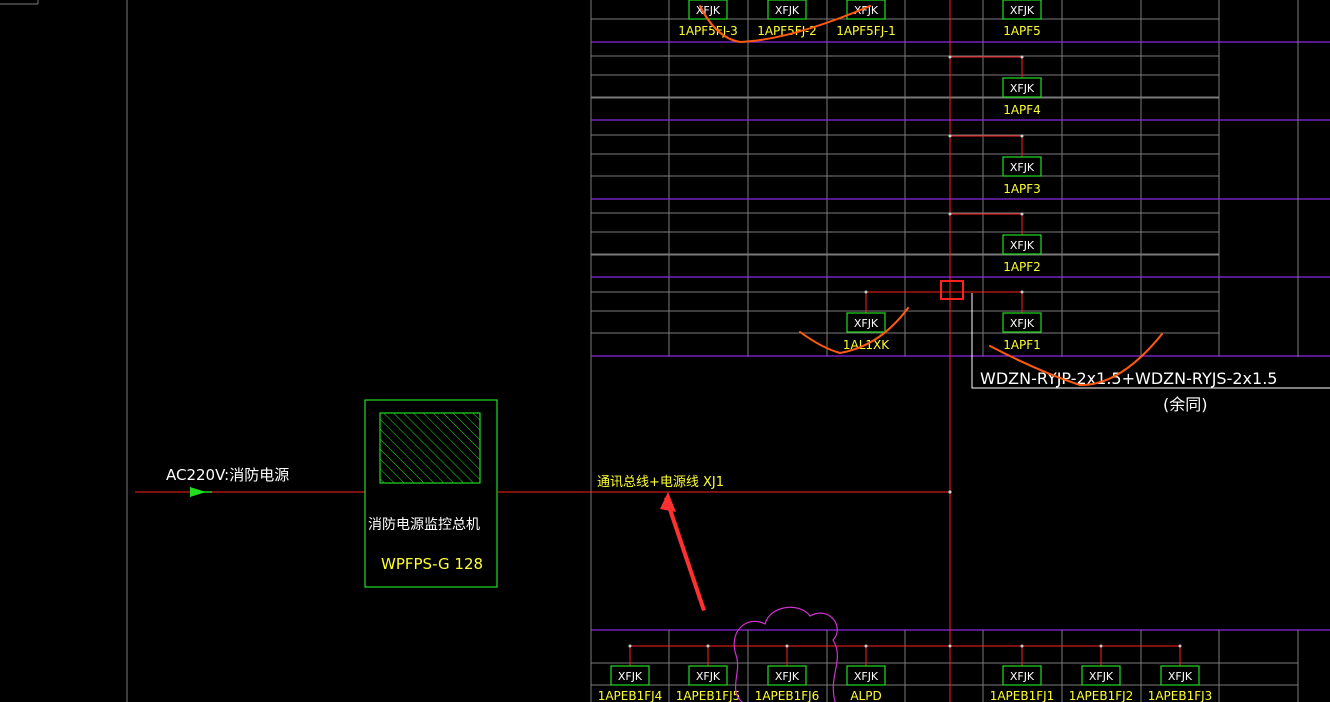 The image size is (1330, 702). Describe the element at coordinates (424, 525) in the screenshot. I see `host-title: 消防电源监控总机` at that location.